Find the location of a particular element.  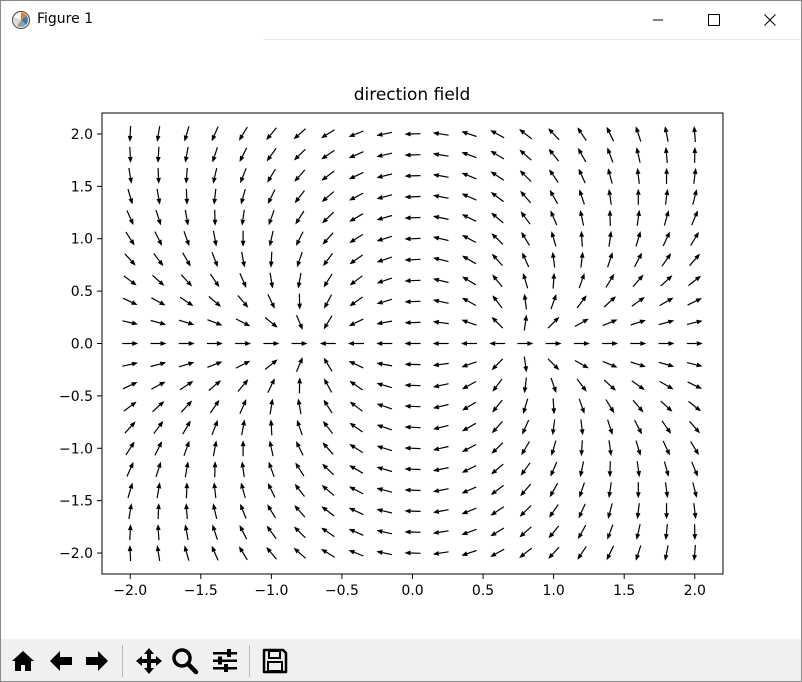

zoom-button is located at coordinates (185, 661).